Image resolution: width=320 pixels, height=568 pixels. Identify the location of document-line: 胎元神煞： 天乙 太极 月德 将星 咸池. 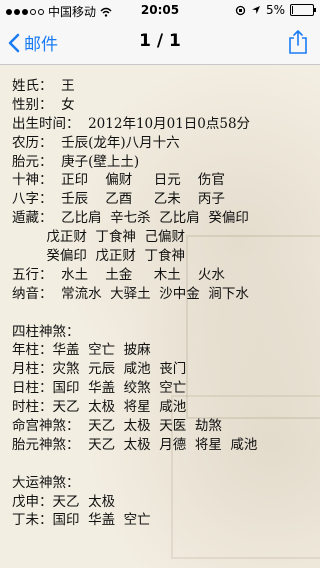
(135, 444).